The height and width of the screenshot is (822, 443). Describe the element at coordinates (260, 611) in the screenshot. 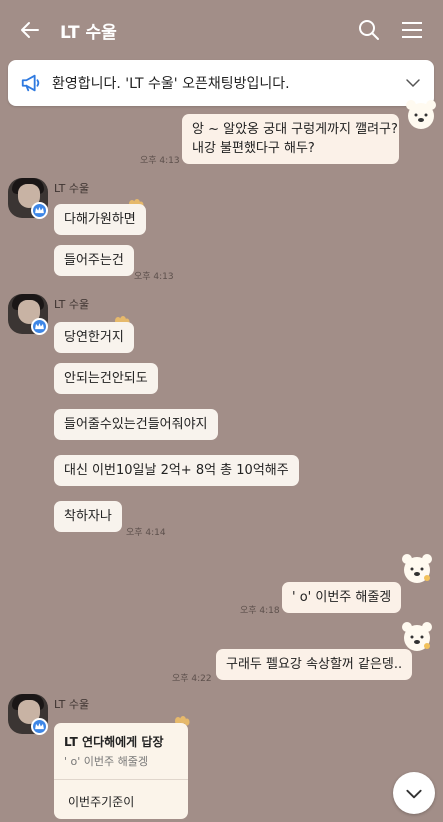

I see `message-time: 오후 4:18` at that location.